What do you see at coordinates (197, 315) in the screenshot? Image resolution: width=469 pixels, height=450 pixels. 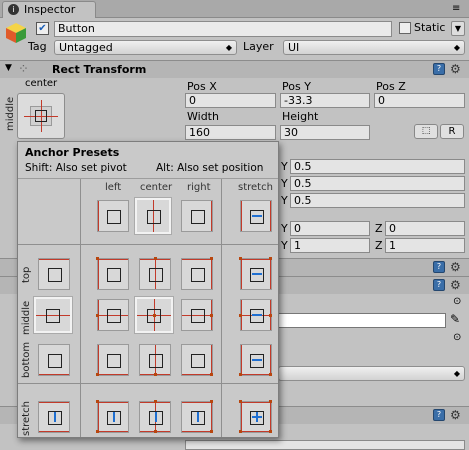 I see `preset-right-middle` at bounding box center [197, 315].